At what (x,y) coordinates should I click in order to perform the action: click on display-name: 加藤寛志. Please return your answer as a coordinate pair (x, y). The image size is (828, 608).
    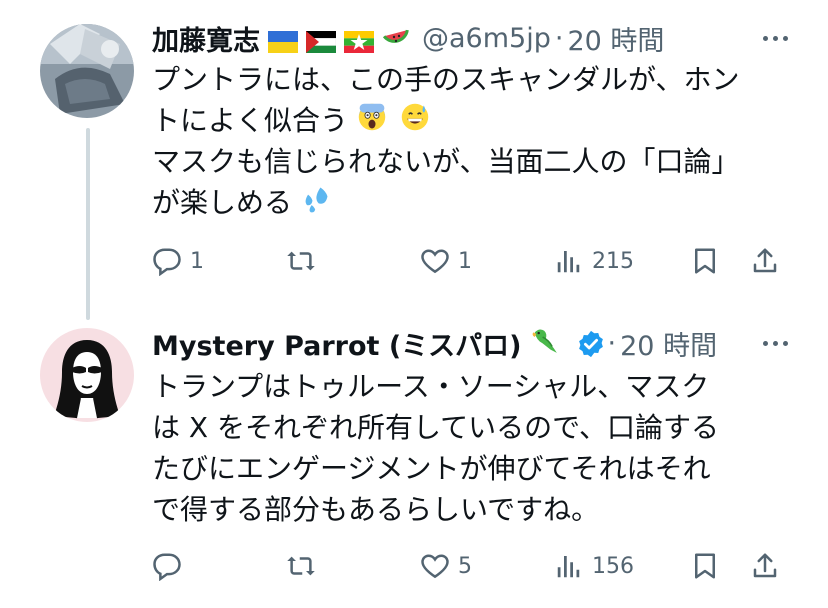
    Looking at the image, I should click on (206, 38).